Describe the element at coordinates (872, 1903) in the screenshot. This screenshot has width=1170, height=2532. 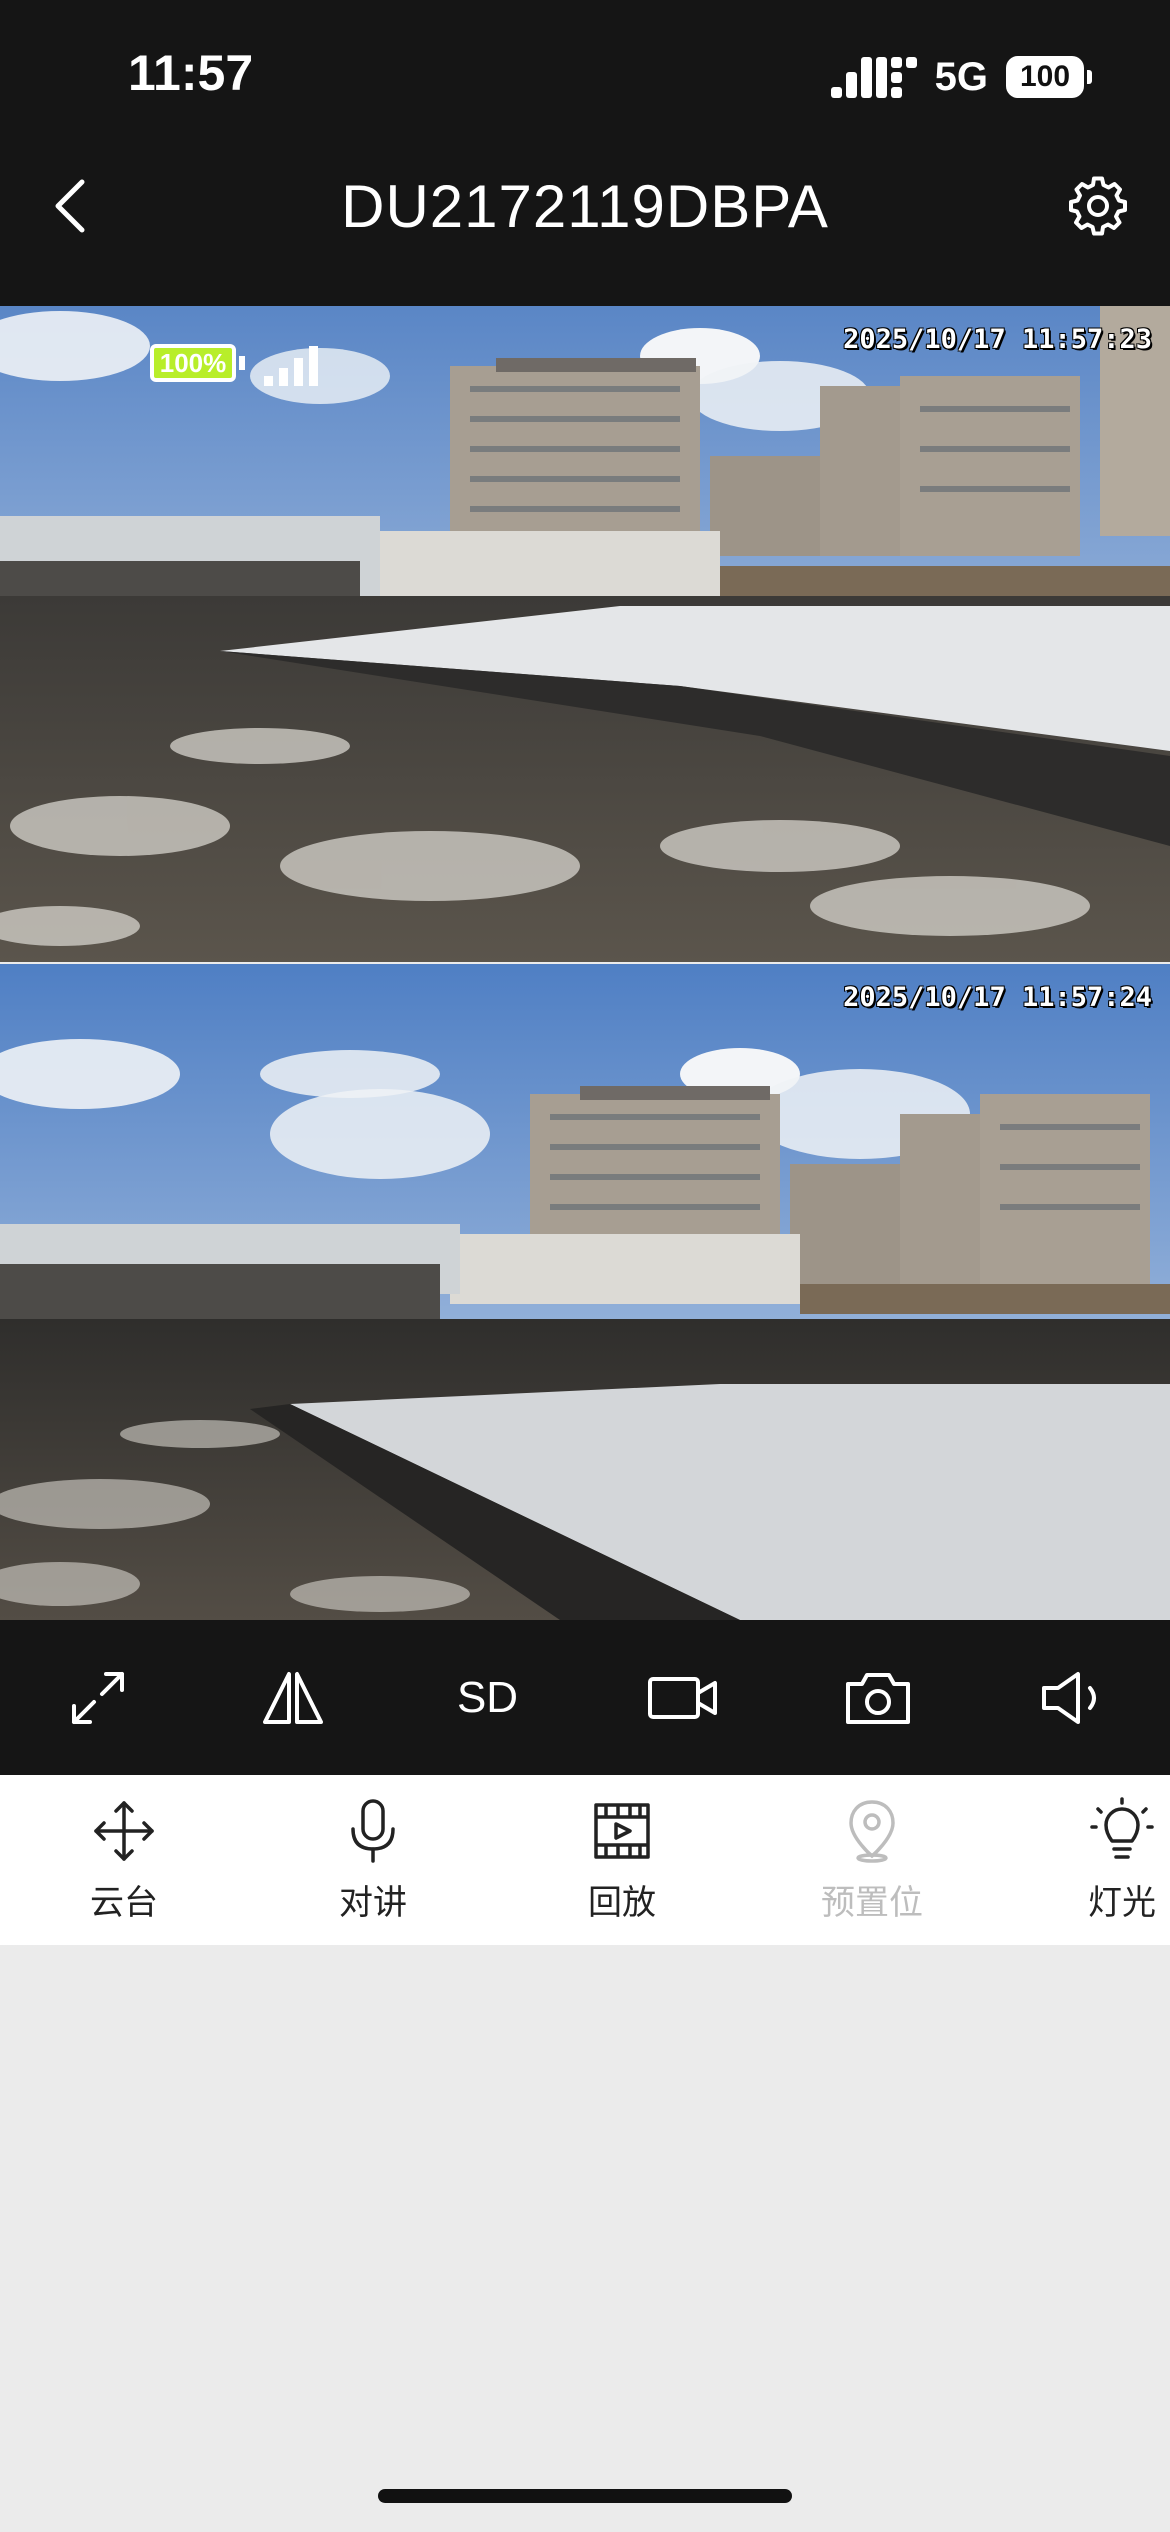
I see `function-label: 预置位` at that location.